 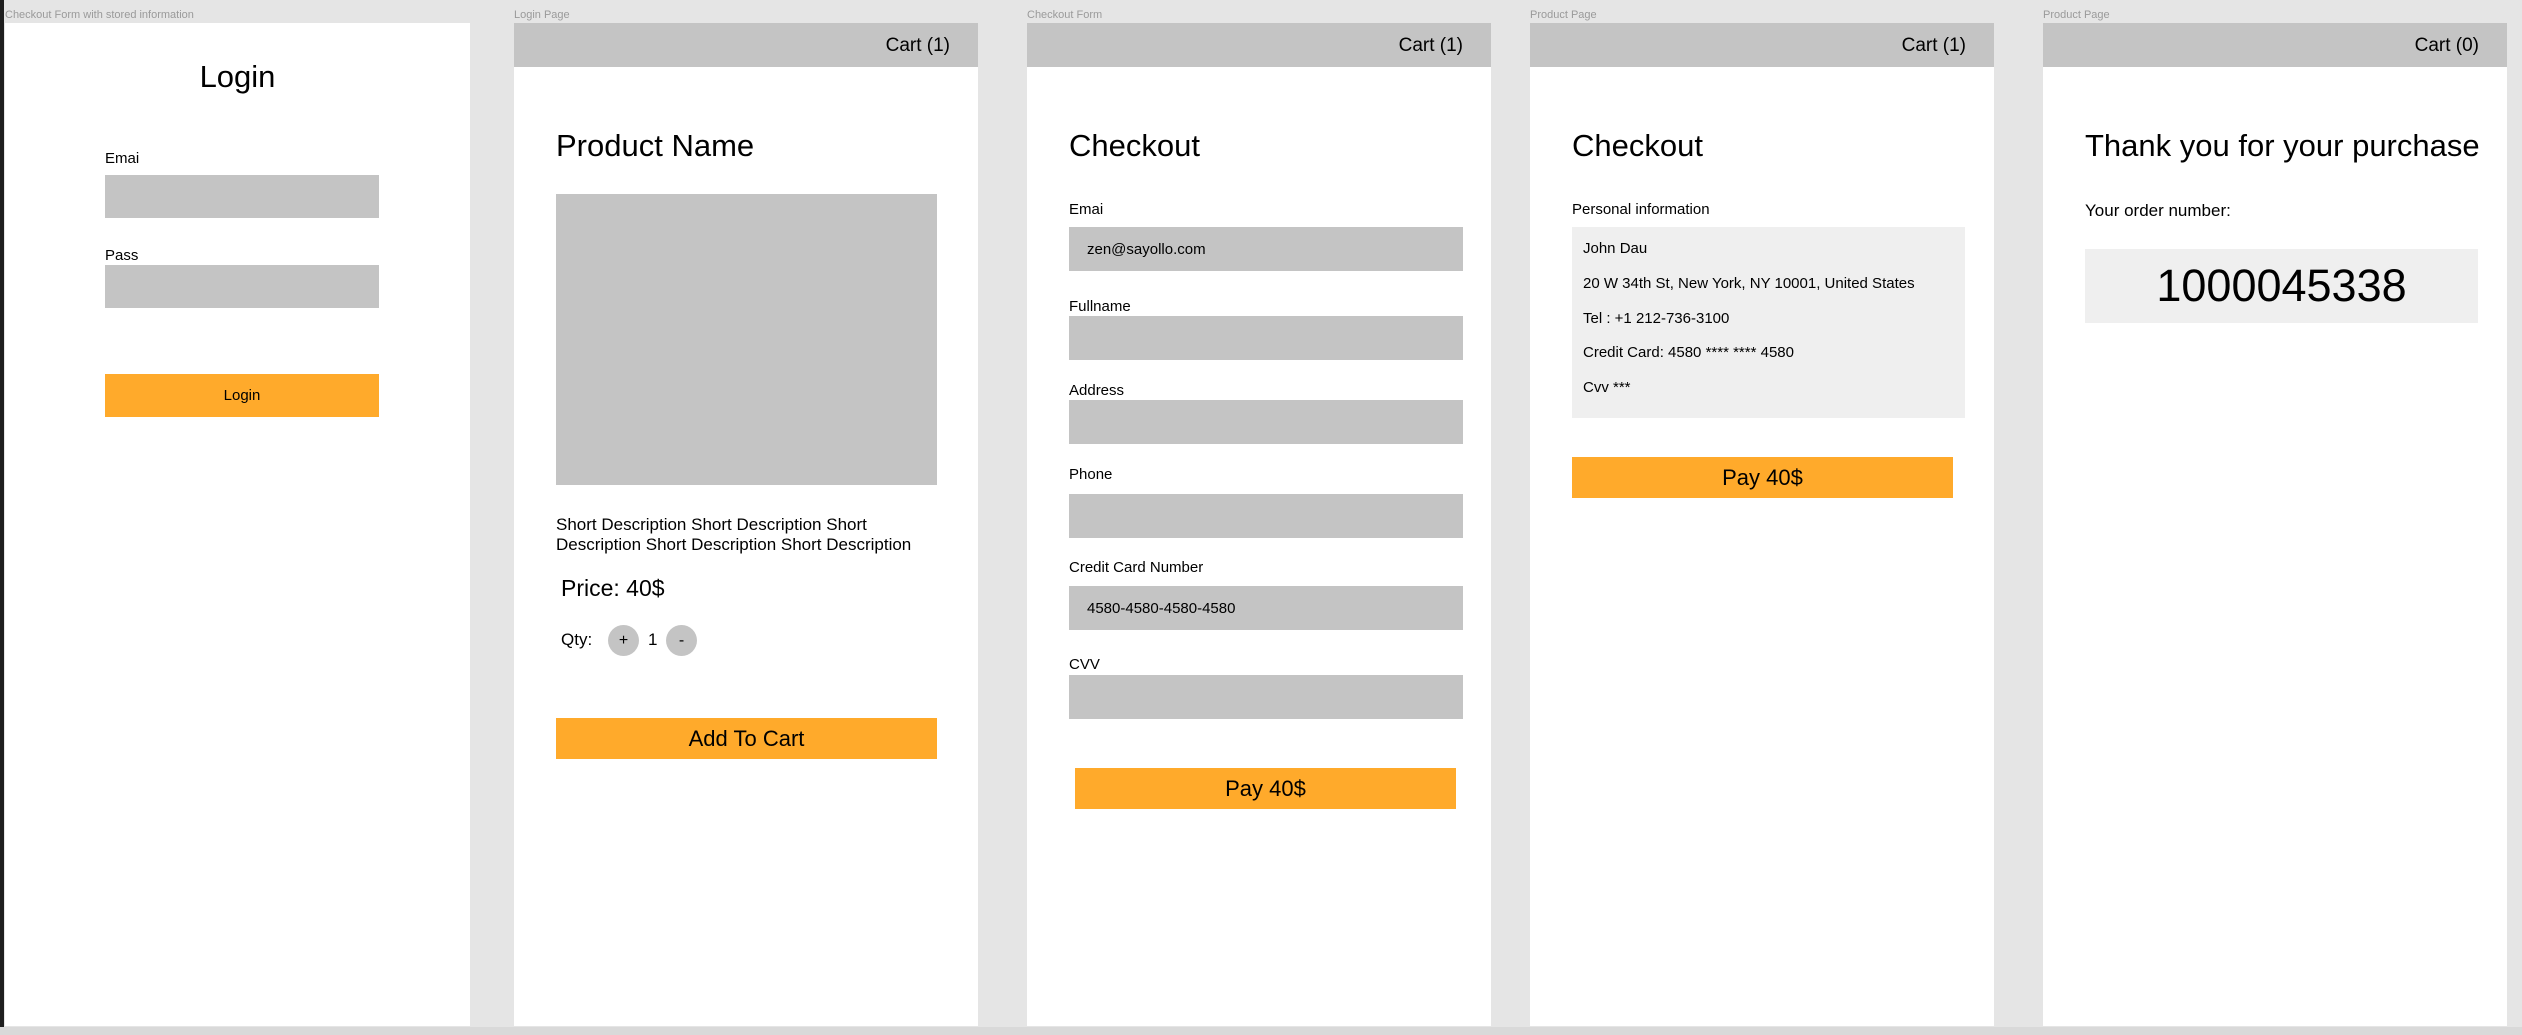 I want to click on phone-field, so click(x=1266, y=516).